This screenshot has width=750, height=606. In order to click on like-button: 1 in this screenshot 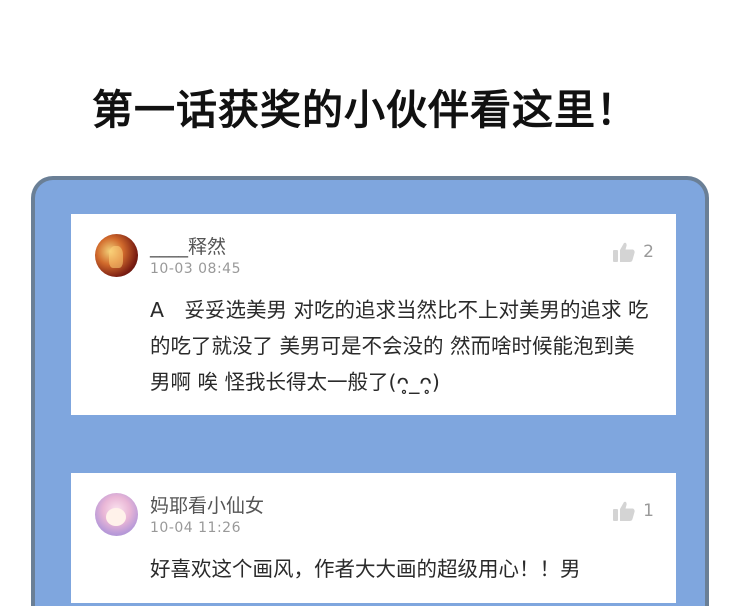, I will do `click(633, 511)`.